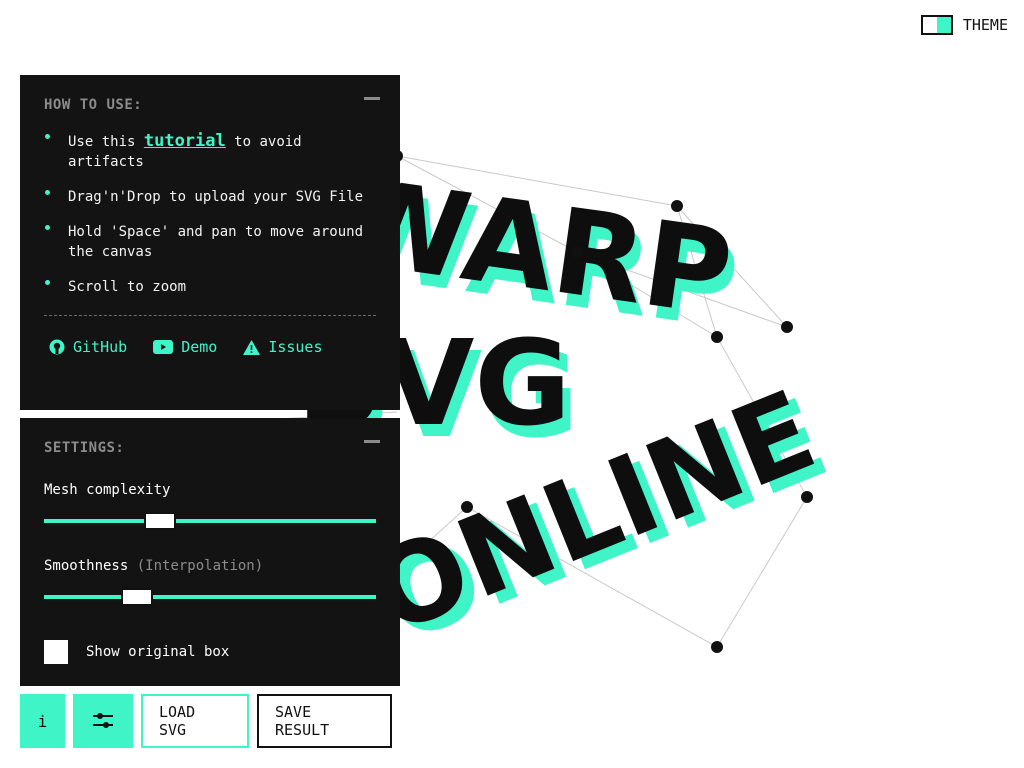 Image resolution: width=1024 pixels, height=768 pixels. I want to click on info-button: i, so click(42, 721).